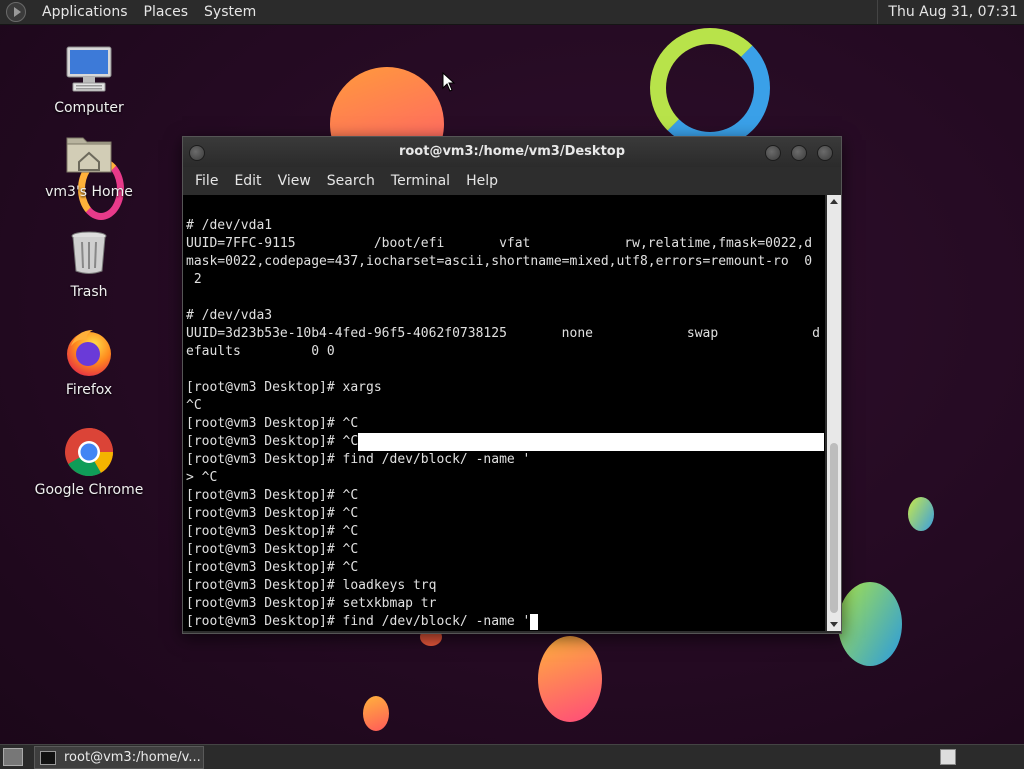  I want to click on mouse-pointer-icon, so click(449, 82).